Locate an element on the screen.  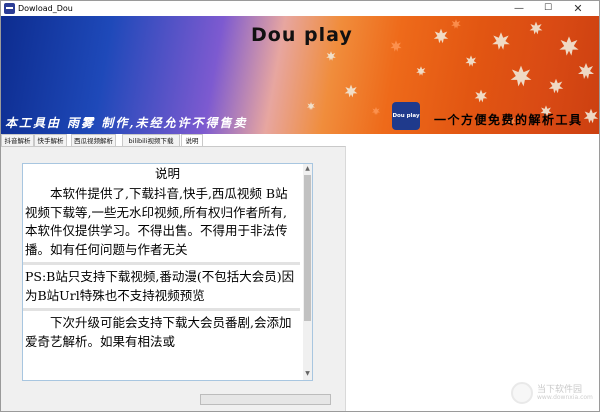
instructions-paragraph: 下次升级可能会支持下载大会员番剧,会添加爱奇艺解析。如果有相法或 is located at coordinates (158, 332).